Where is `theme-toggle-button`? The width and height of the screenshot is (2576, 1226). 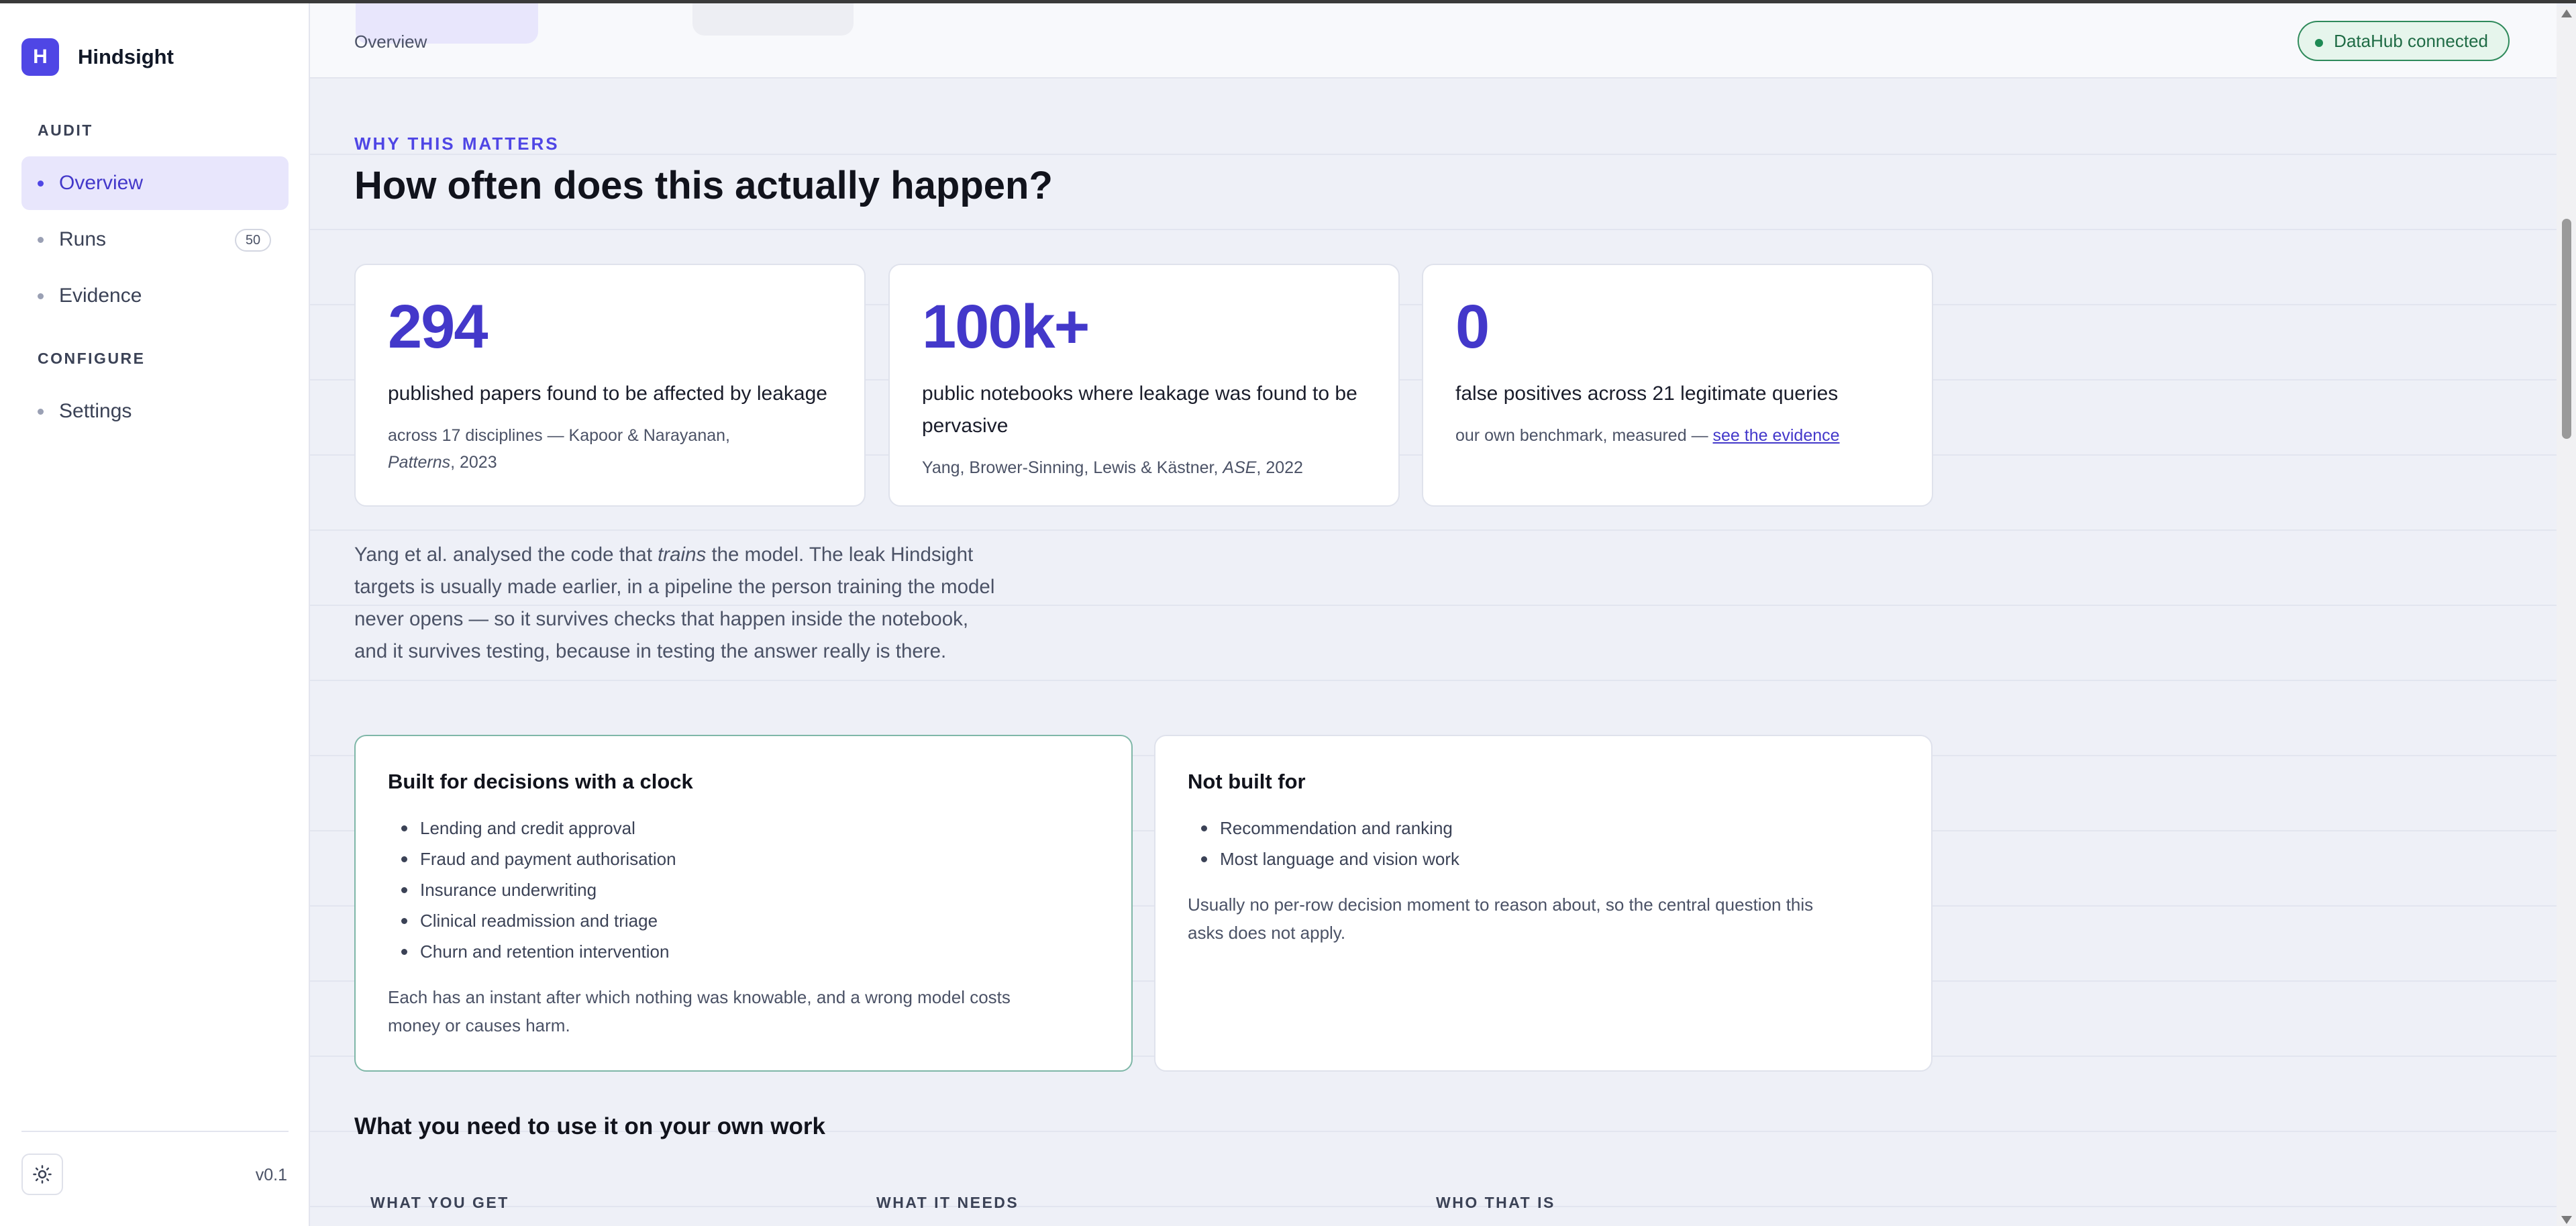 theme-toggle-button is located at coordinates (42, 1174).